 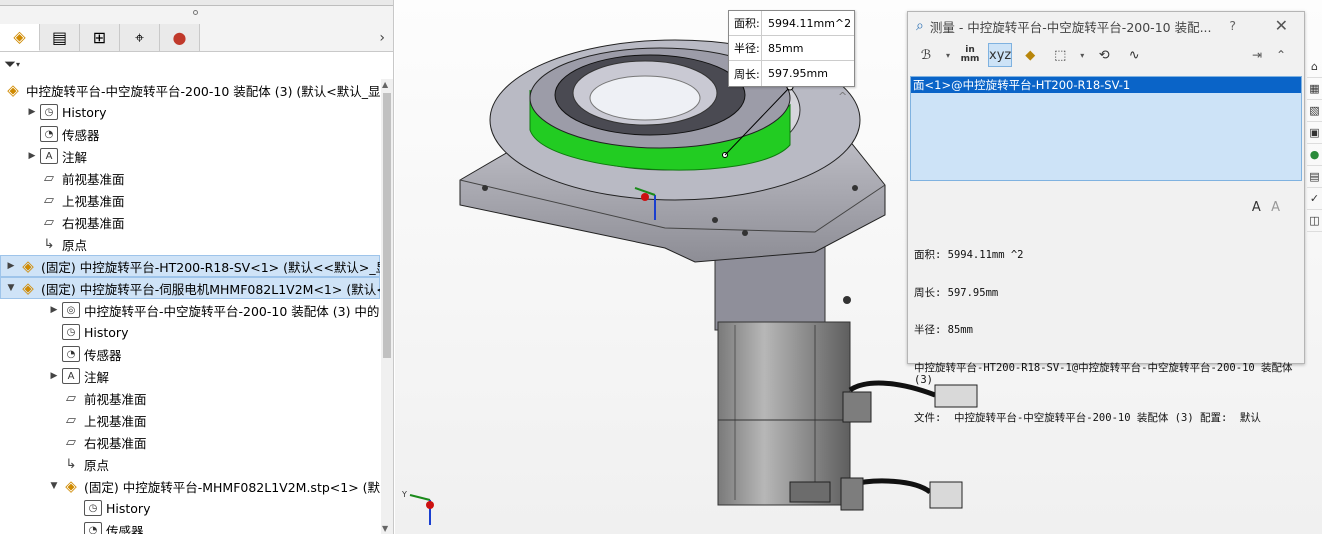 I want to click on tab-configuration-manager: ⊞, so click(x=100, y=37).